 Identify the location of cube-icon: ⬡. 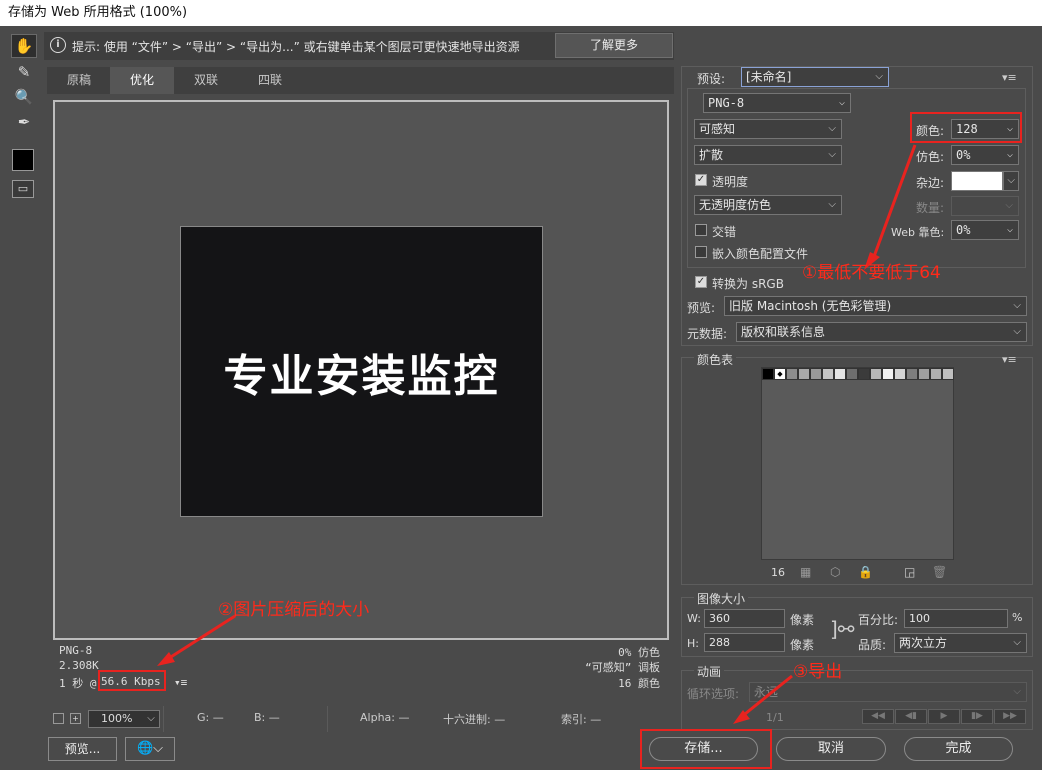
(835, 572).